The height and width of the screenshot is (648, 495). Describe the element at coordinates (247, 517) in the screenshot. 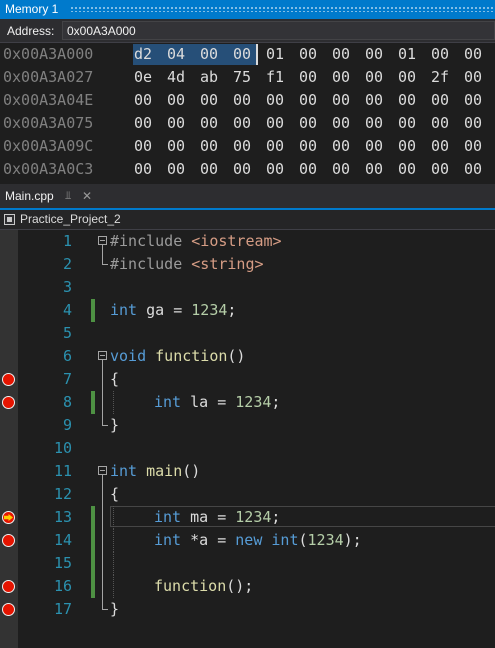

I see `code-line: 13 int ma = 1234;` at that location.